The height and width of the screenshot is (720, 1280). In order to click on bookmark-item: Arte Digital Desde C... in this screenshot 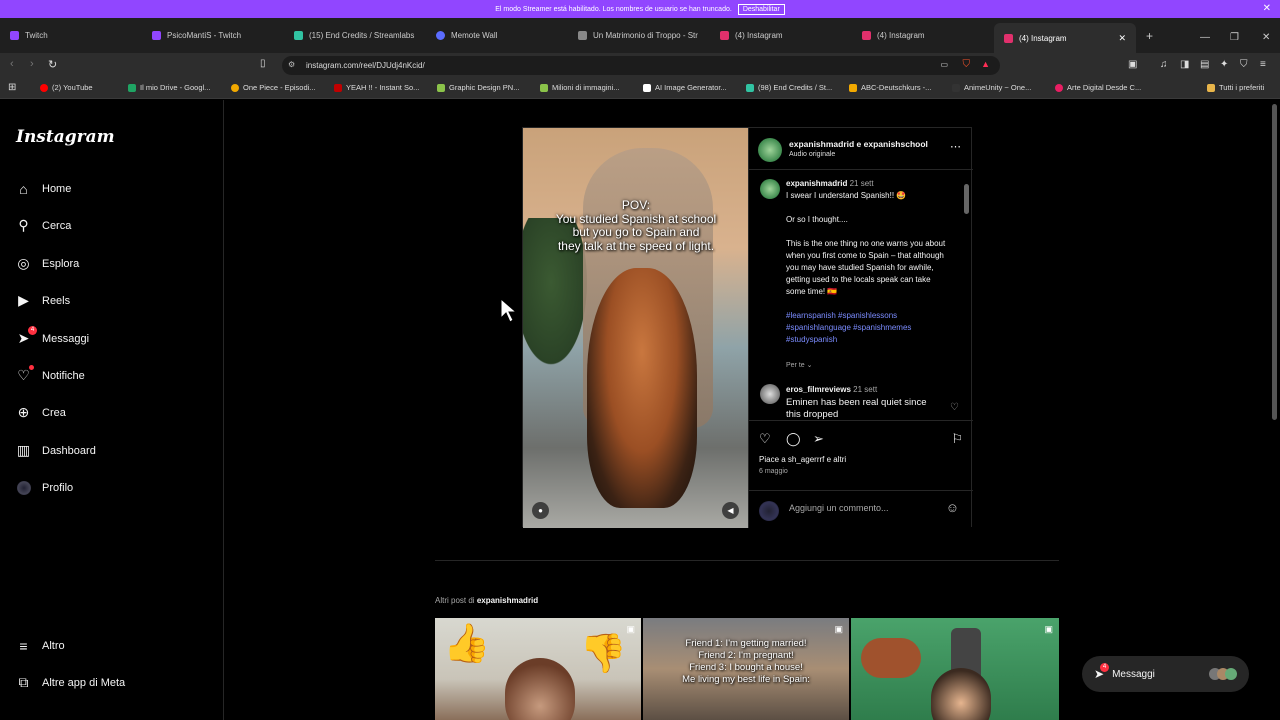, I will do `click(1105, 87)`.